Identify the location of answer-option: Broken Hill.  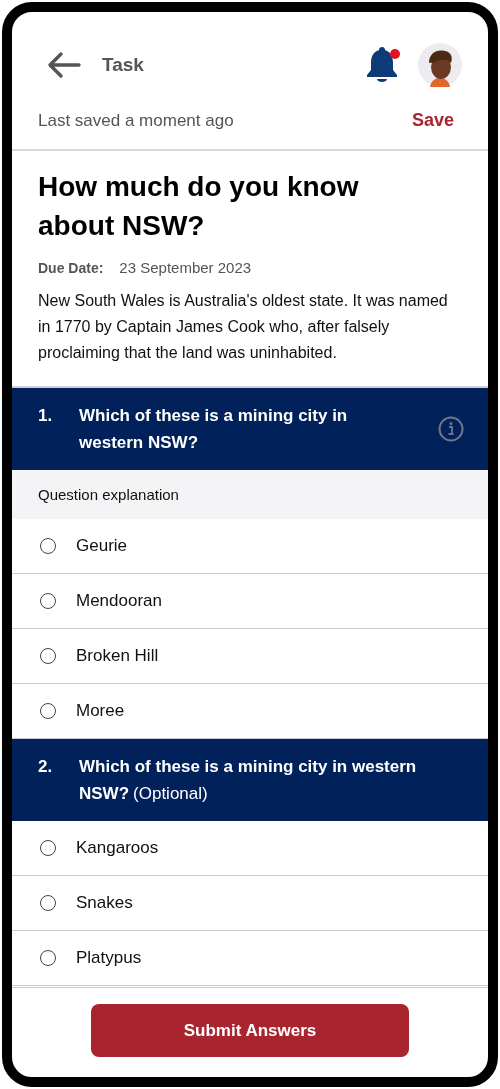
(250, 656).